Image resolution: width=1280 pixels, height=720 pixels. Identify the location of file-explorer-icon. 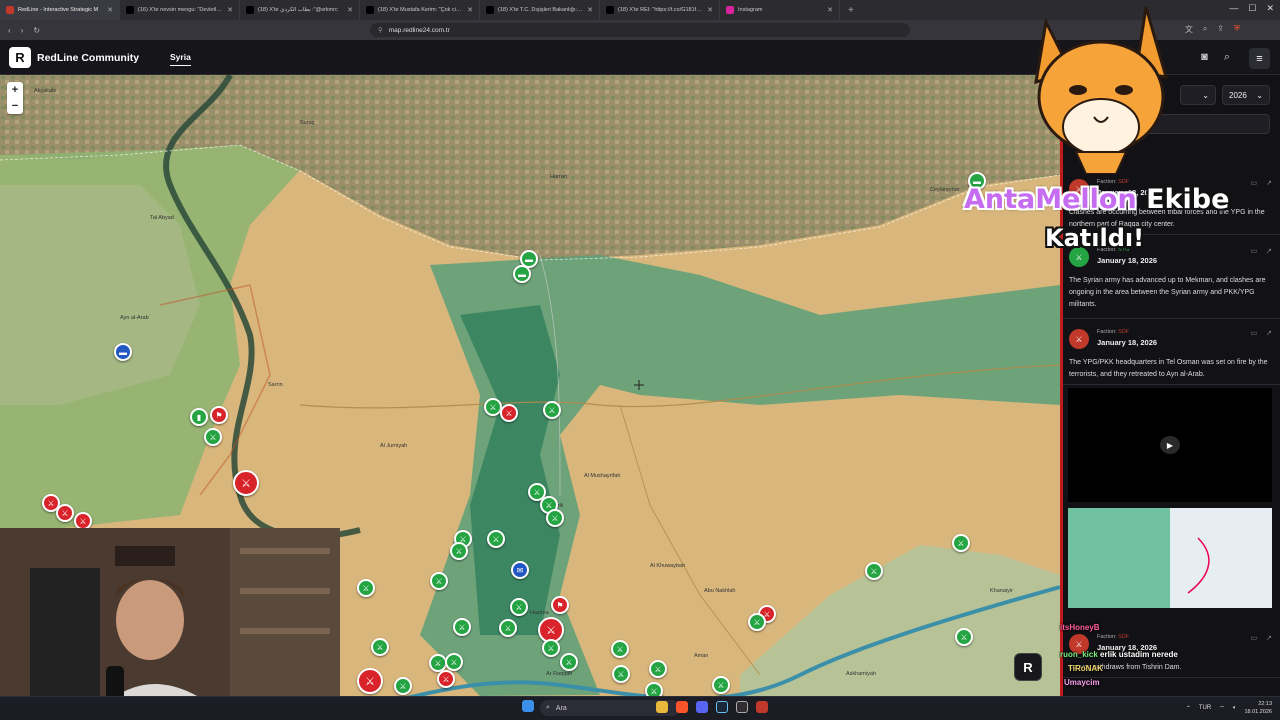
(662, 707).